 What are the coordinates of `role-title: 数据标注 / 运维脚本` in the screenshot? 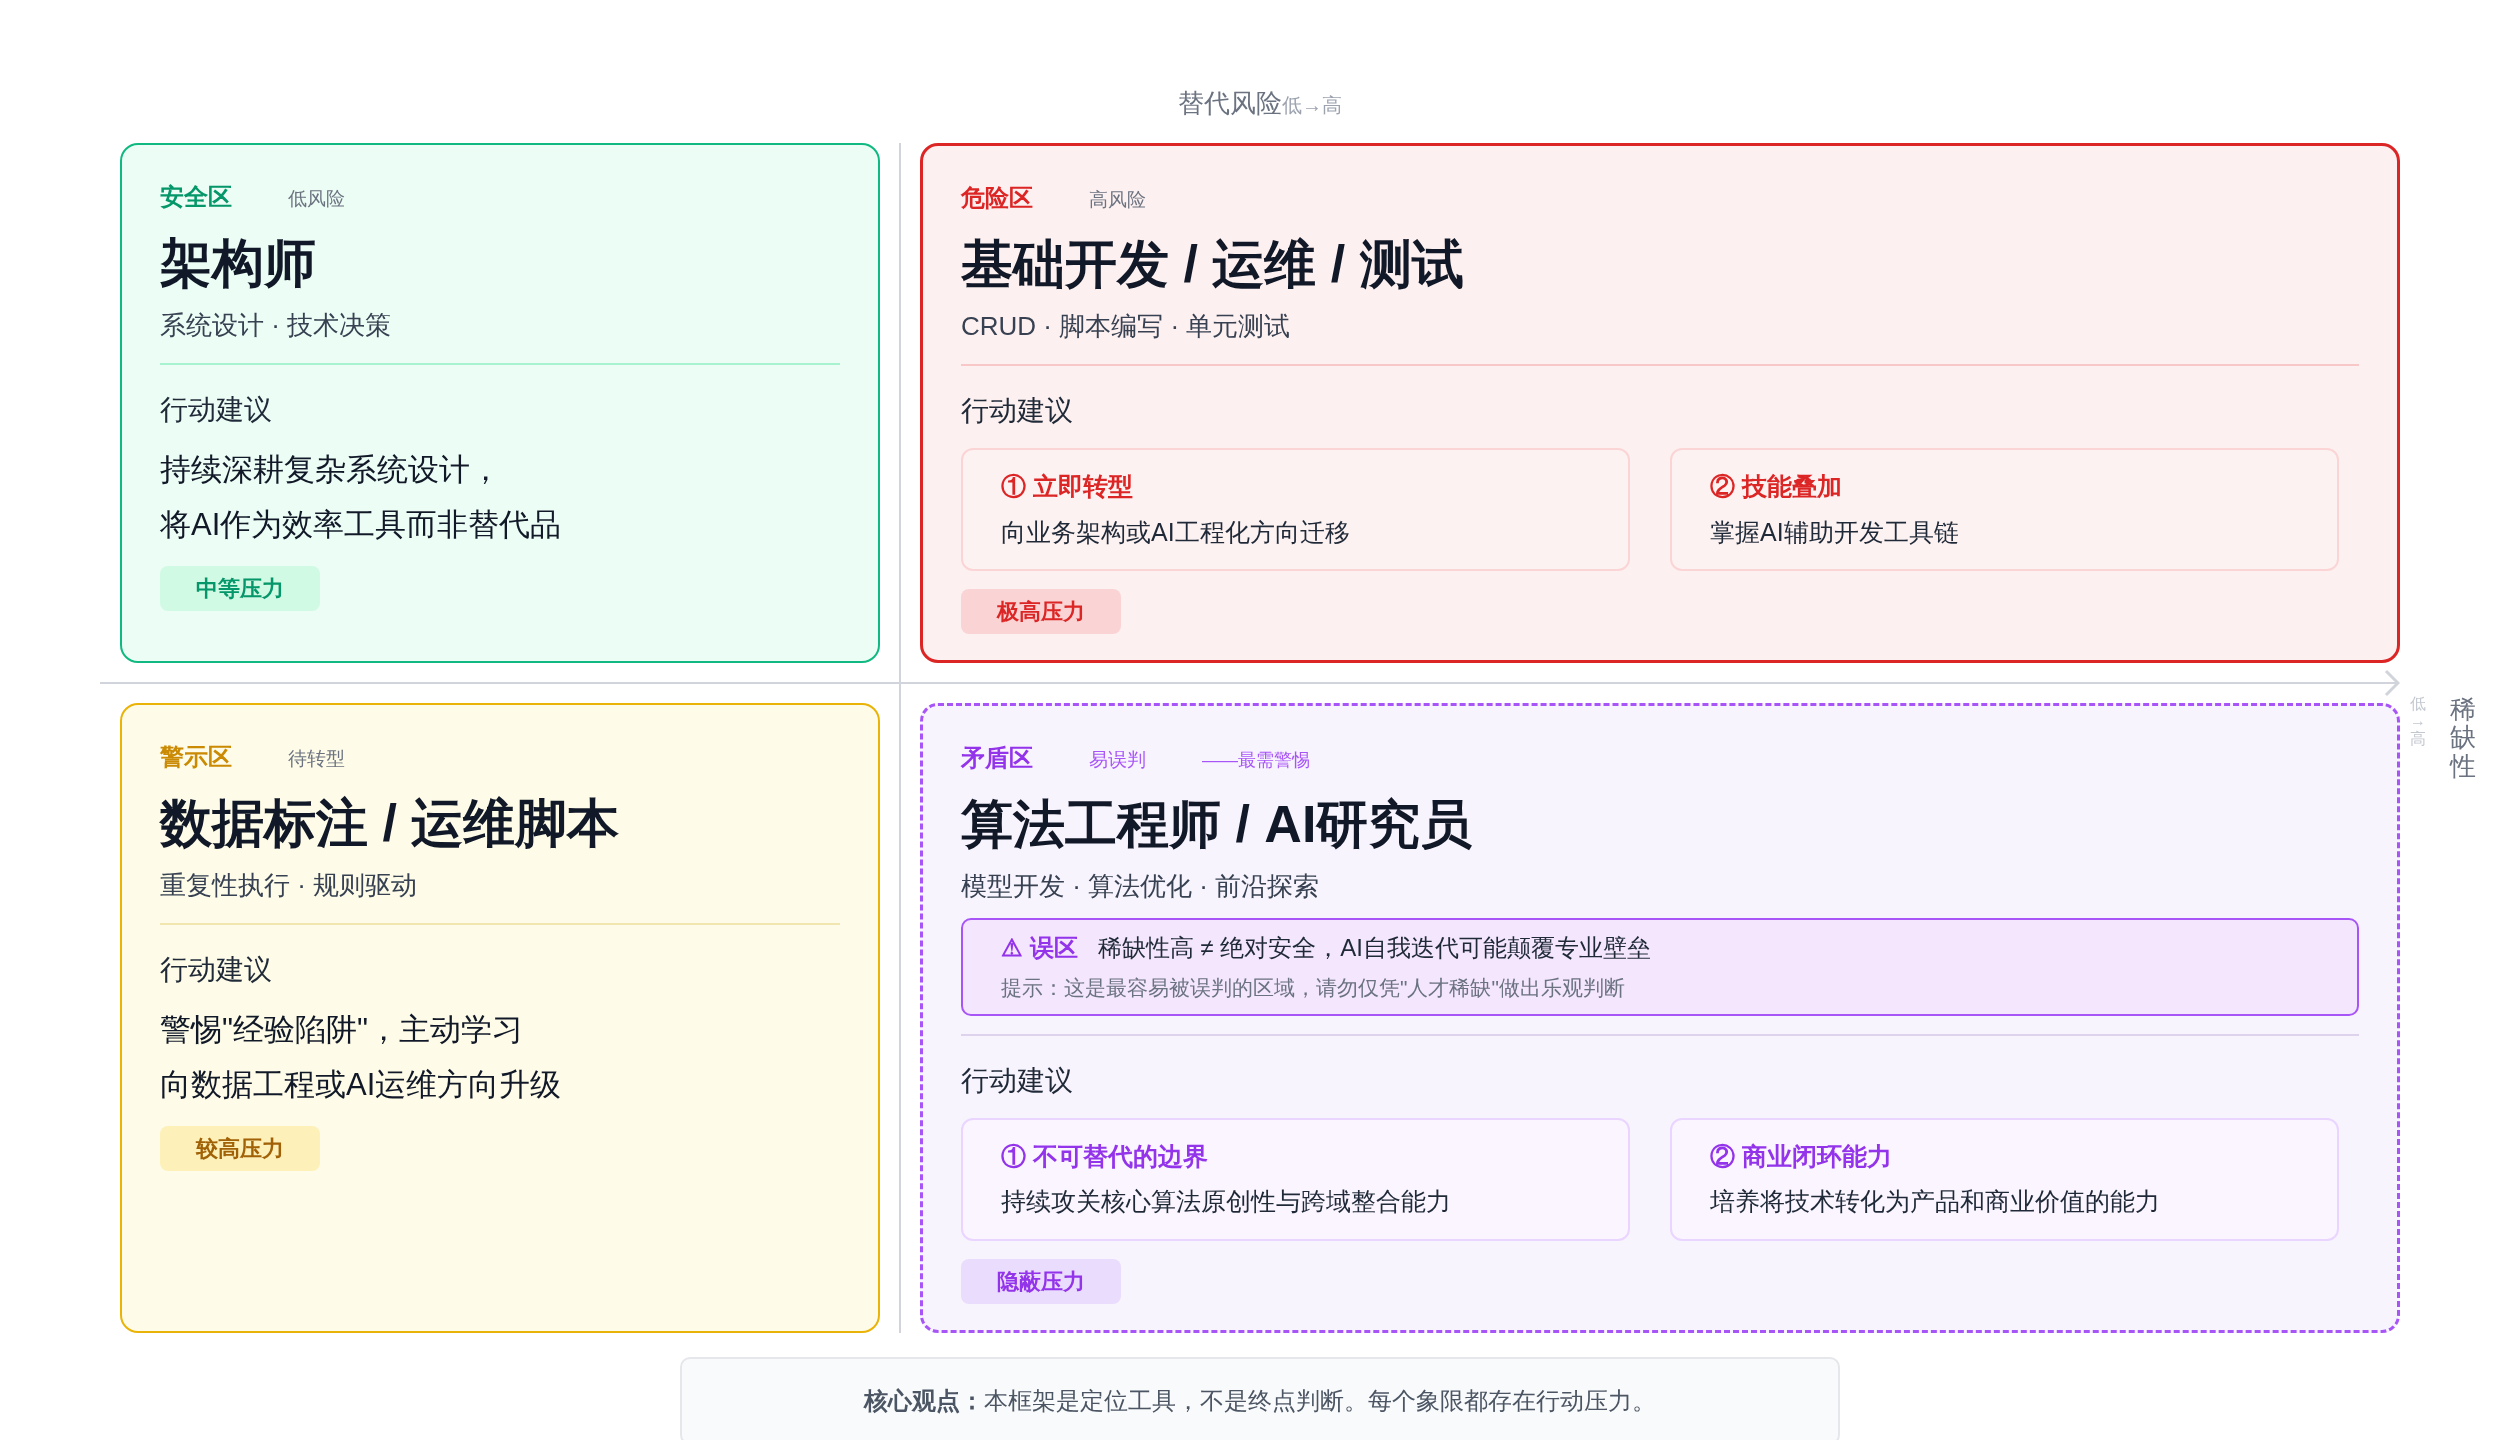 It's located at (390, 823).